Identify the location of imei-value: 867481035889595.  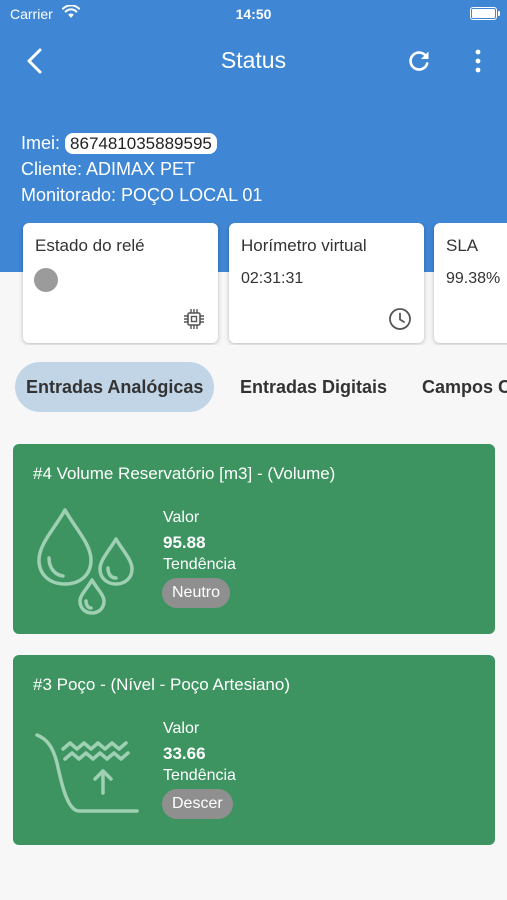
(141, 143).